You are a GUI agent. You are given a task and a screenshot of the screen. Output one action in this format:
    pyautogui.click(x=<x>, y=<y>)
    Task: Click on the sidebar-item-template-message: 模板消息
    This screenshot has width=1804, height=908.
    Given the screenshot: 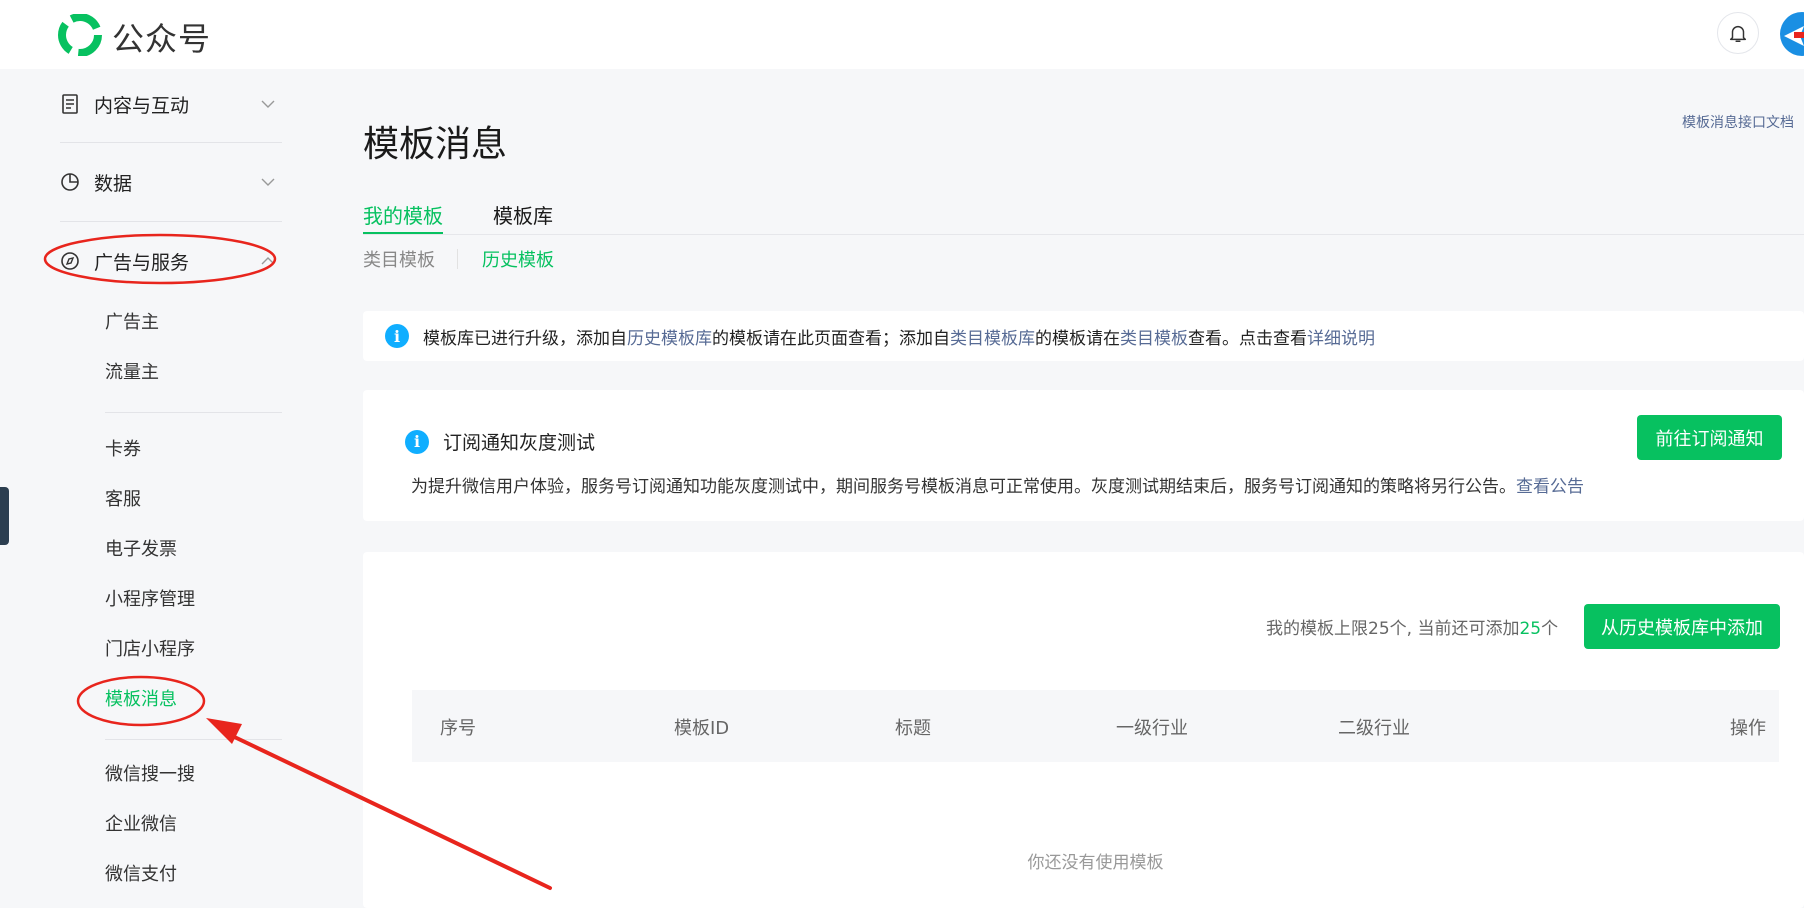 What is the action you would take?
    pyautogui.click(x=141, y=700)
    